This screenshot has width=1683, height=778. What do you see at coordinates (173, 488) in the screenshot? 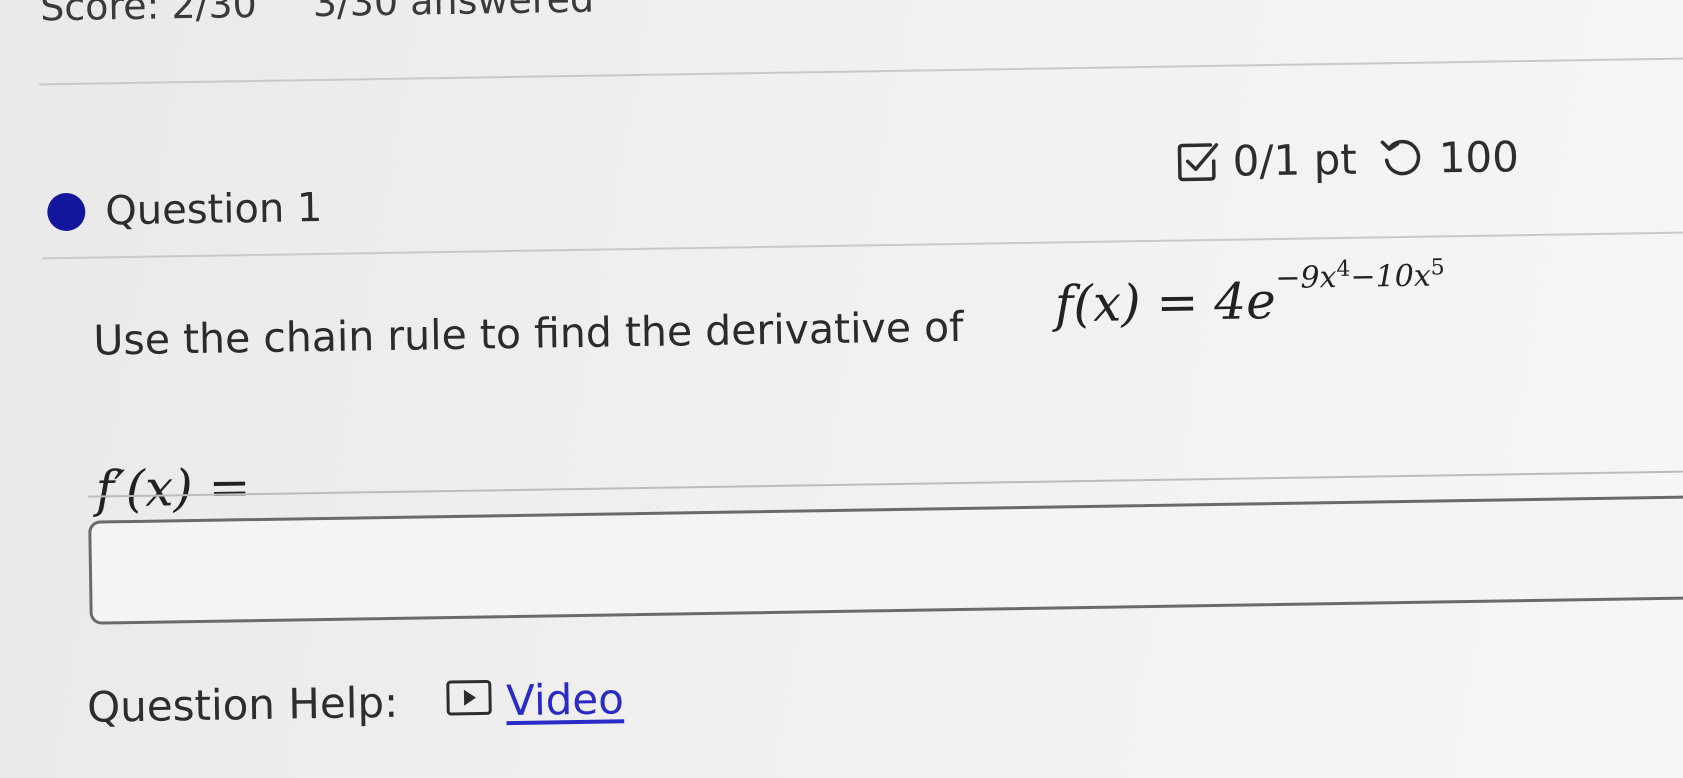
I see `answer-label: f′(x) =` at bounding box center [173, 488].